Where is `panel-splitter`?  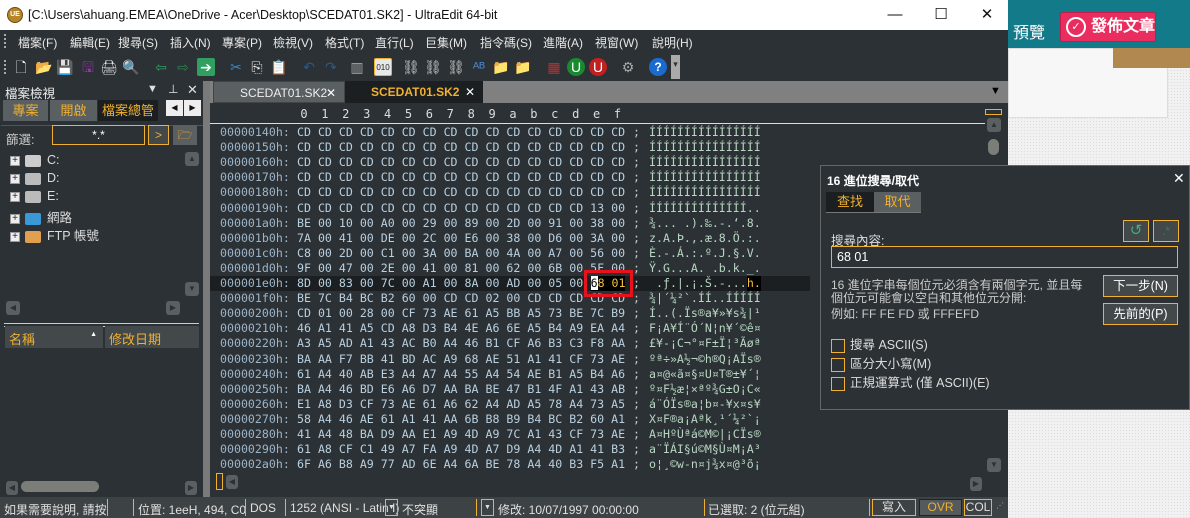
panel-splitter is located at coordinates (206, 289).